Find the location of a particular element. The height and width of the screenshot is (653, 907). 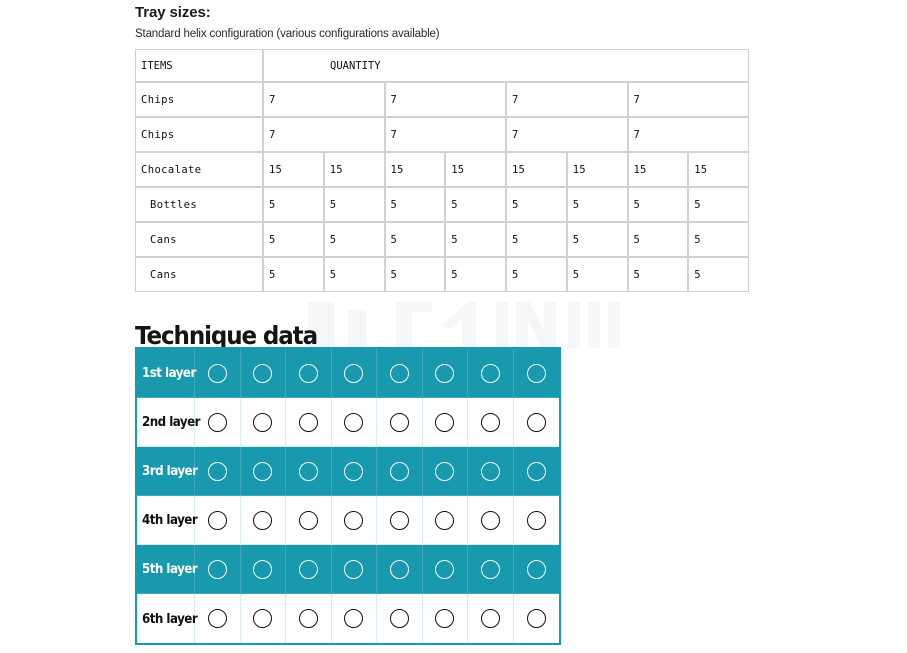

layer-label-cell: 5th layer is located at coordinates (167, 569).